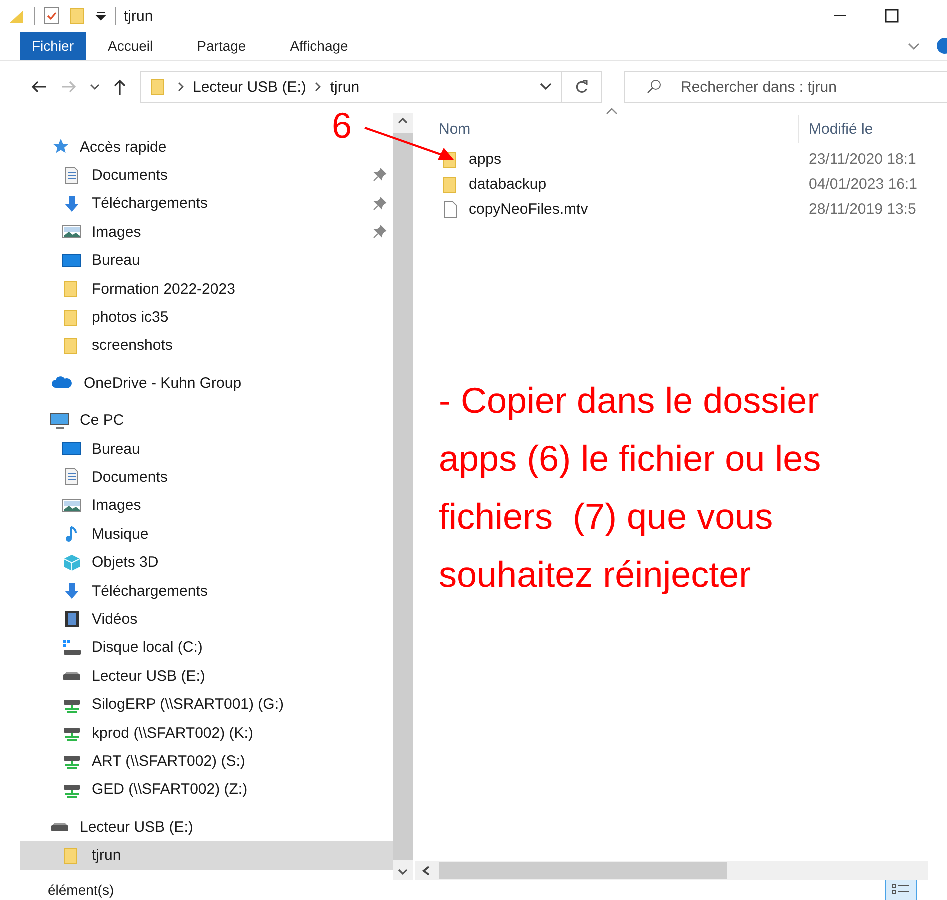  What do you see at coordinates (139, 16) in the screenshot?
I see `window-title: tjrun` at bounding box center [139, 16].